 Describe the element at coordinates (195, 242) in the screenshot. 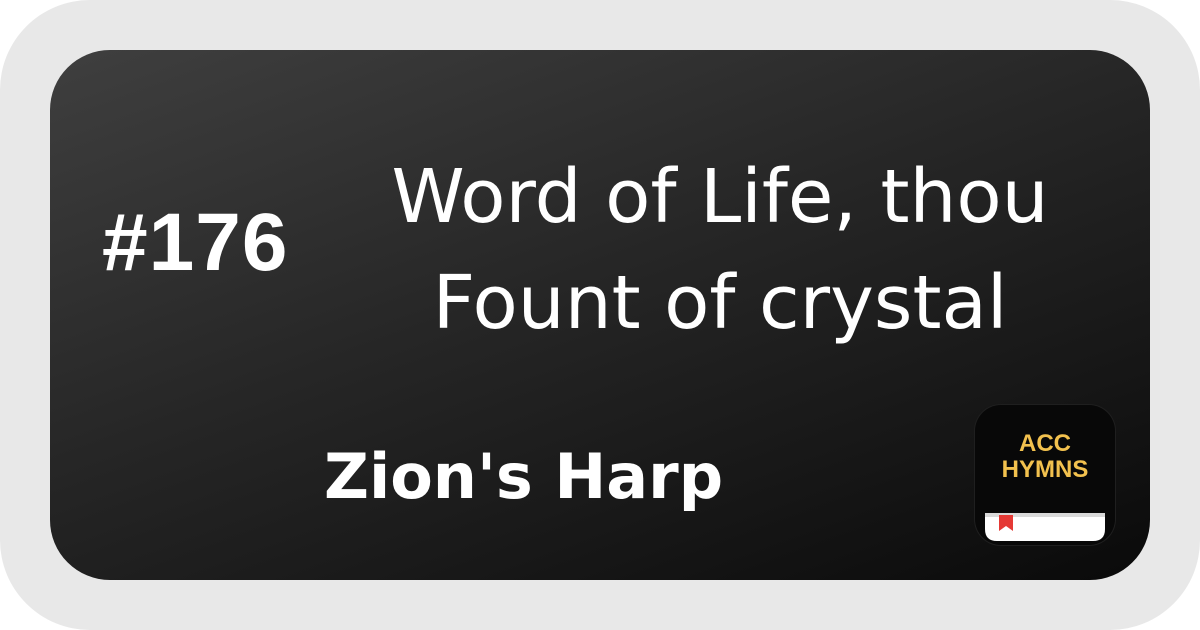

I see `hymn-number: #176` at that location.